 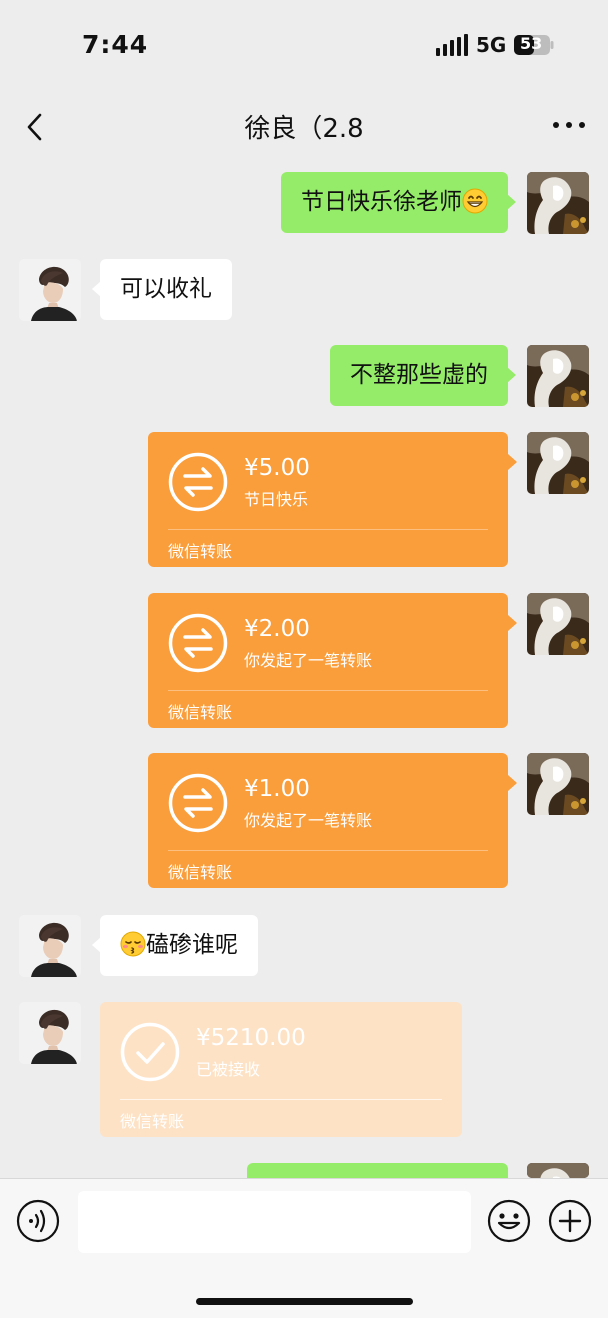 What do you see at coordinates (133, 944) in the screenshot?
I see `kissing-face-icon` at bounding box center [133, 944].